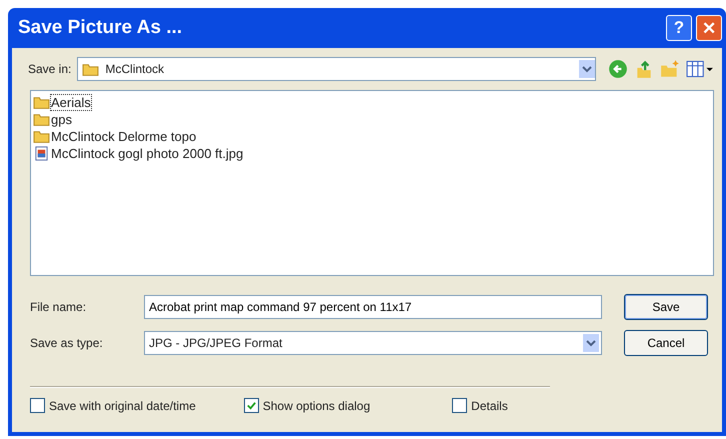  I want to click on file-item: gps, so click(53, 119).